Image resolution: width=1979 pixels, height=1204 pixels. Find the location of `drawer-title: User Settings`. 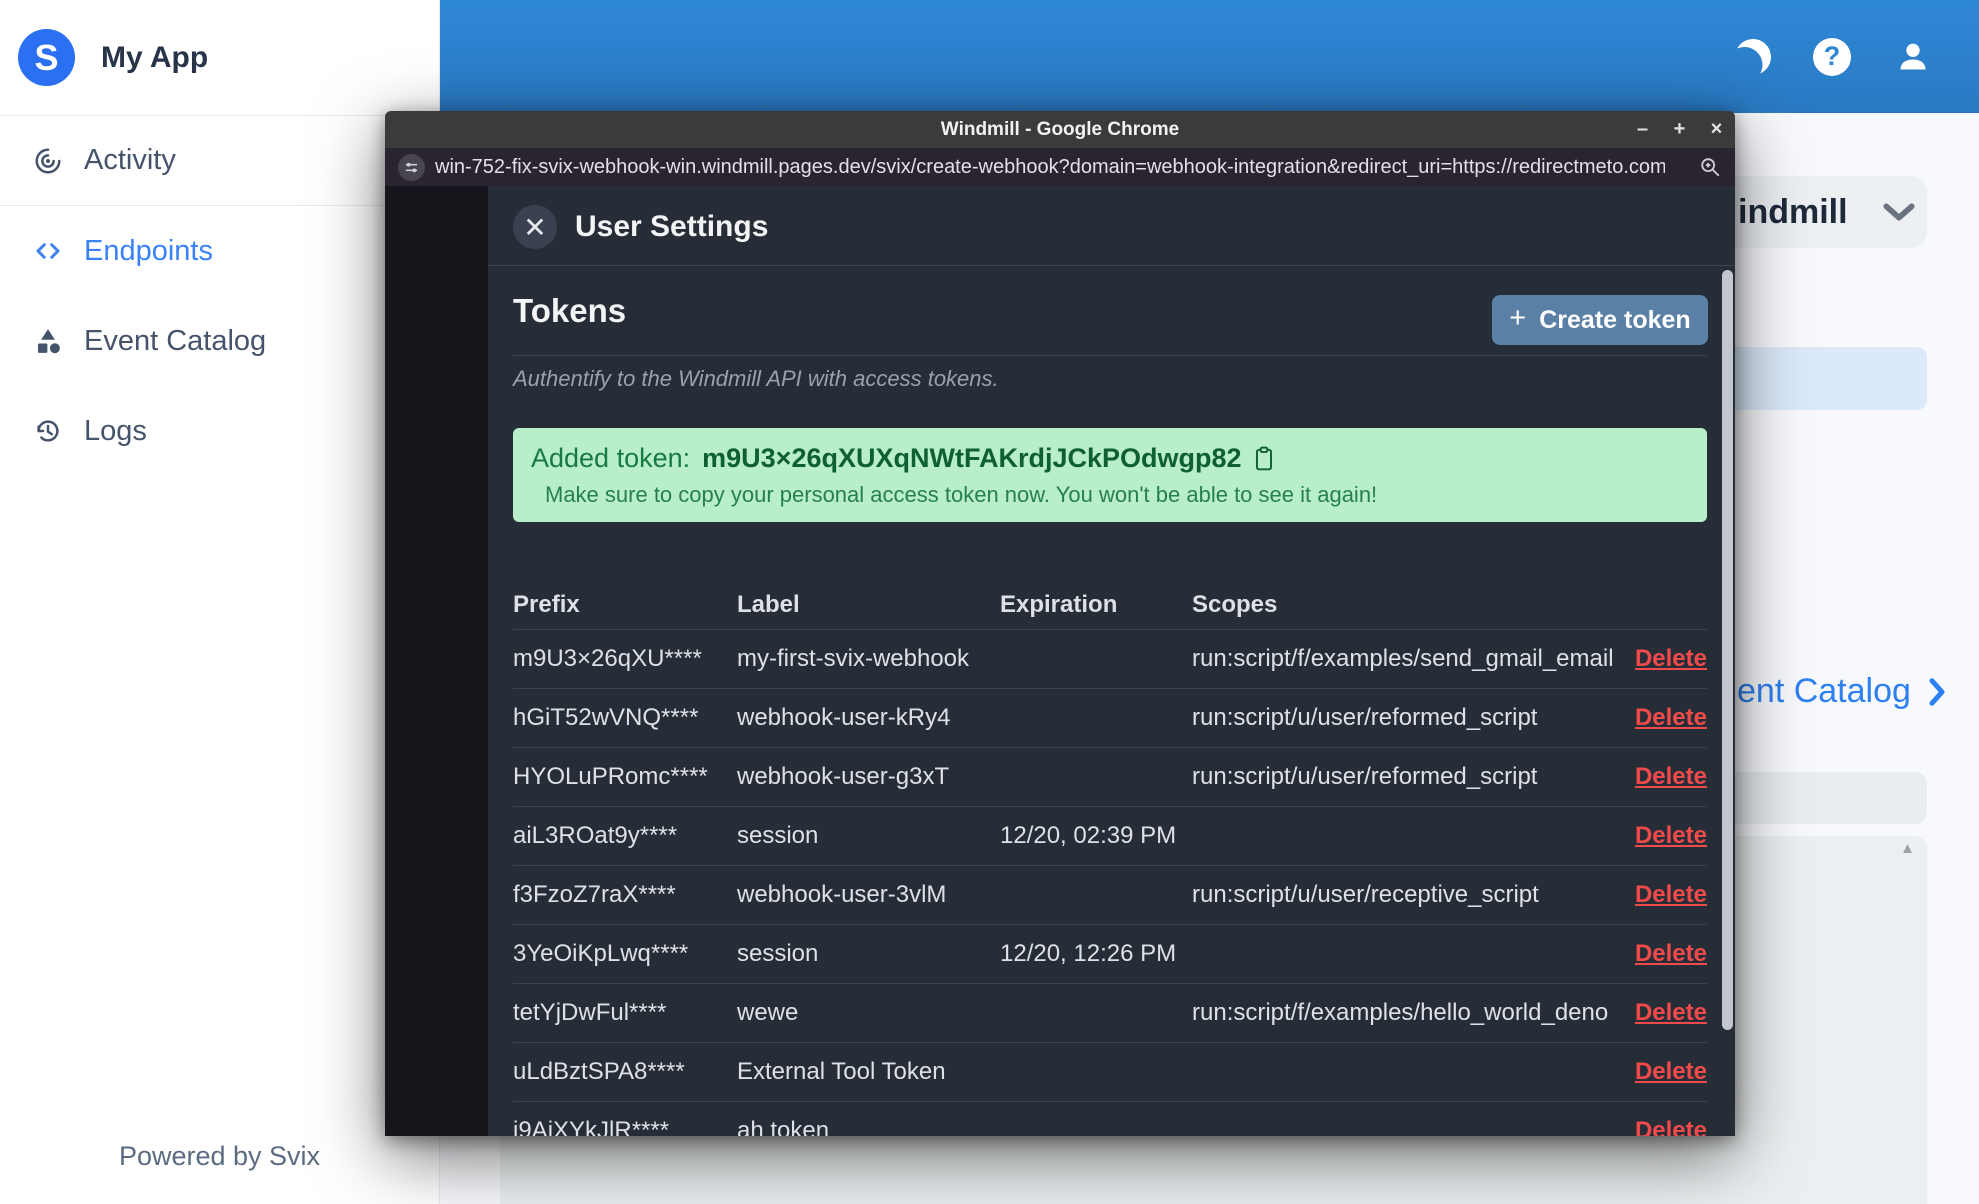

drawer-title: User Settings is located at coordinates (672, 226).